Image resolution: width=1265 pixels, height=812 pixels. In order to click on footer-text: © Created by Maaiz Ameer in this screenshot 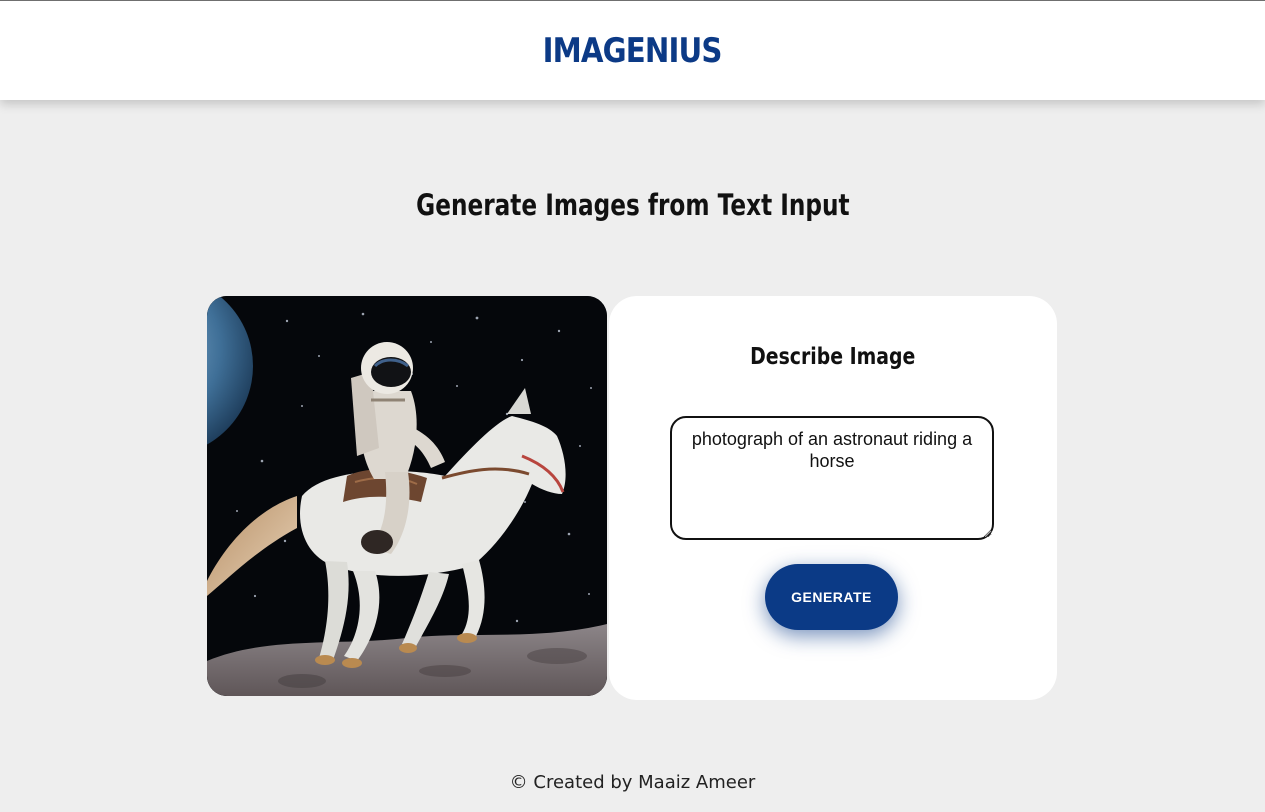, I will do `click(632, 782)`.